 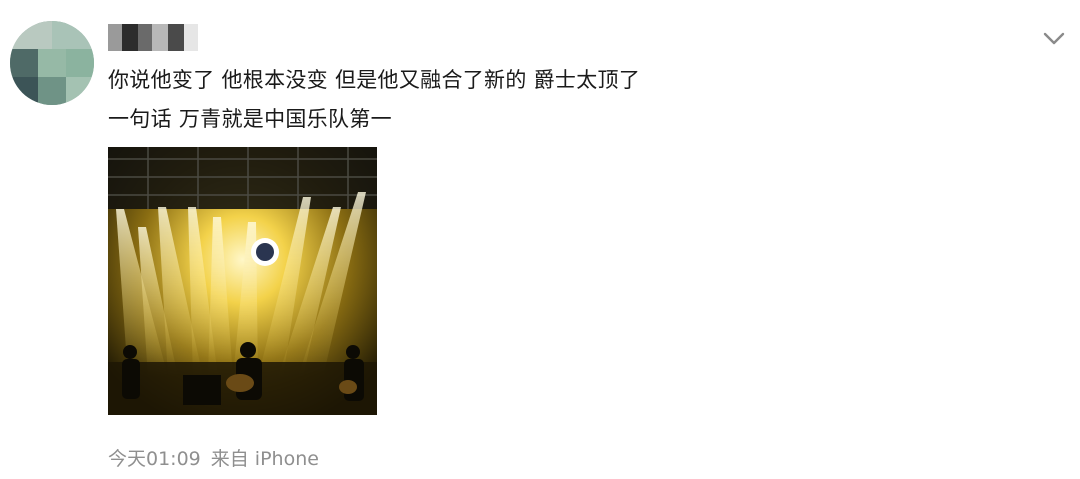 I want to click on post-time: 今天01:09, so click(x=154, y=459).